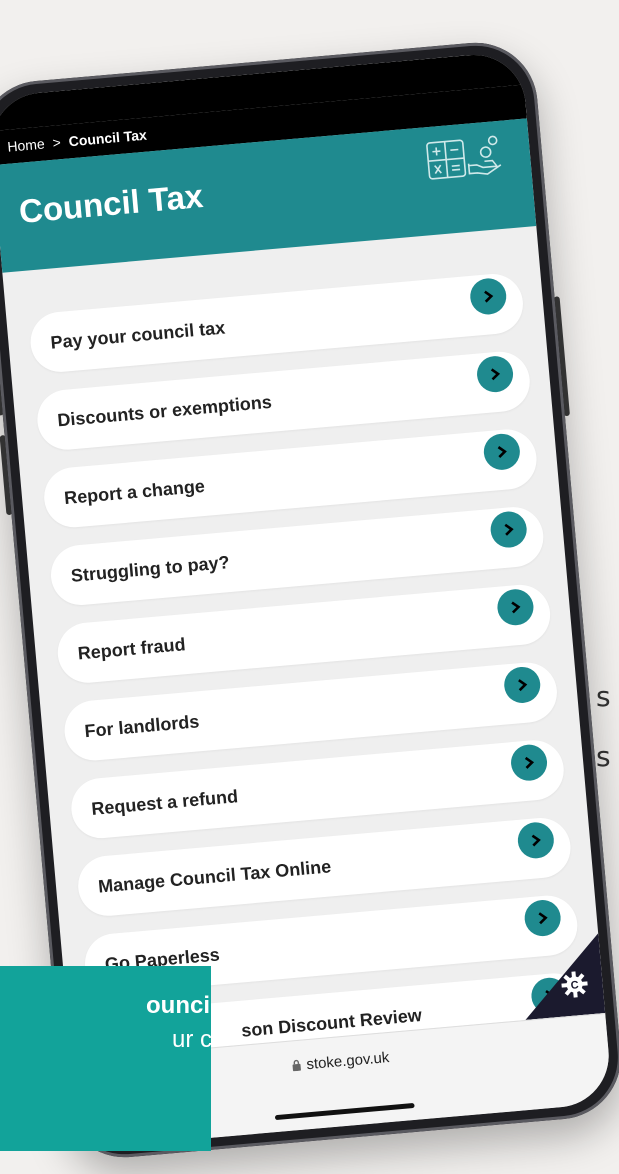  I want to click on url-text: stoke.gov.uk, so click(347, 1061).